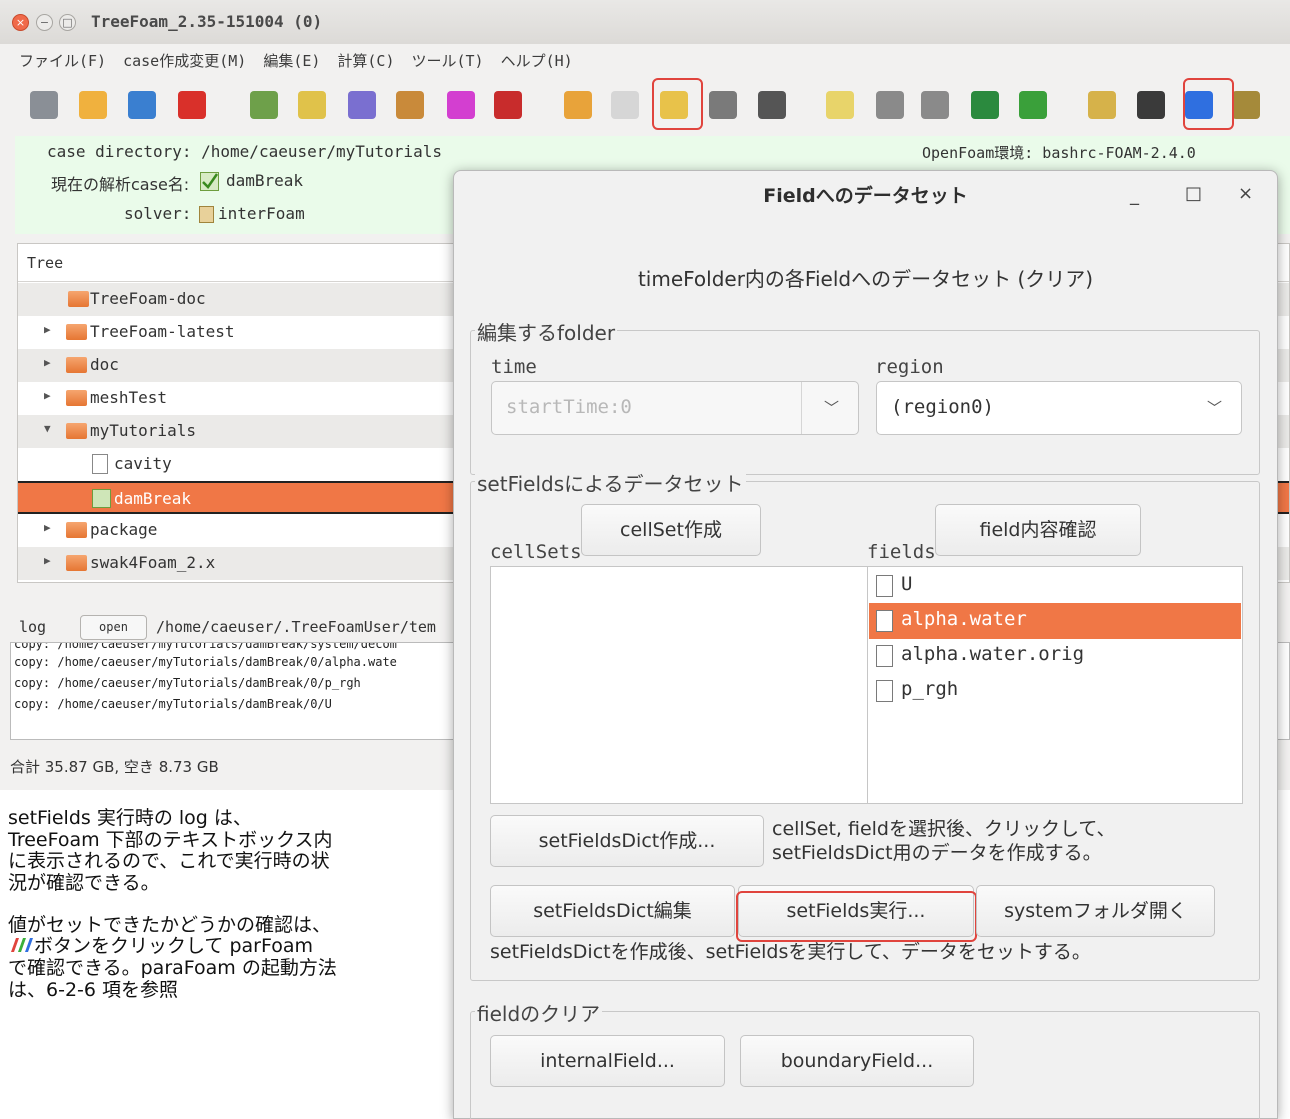 The image size is (1290, 1119). What do you see at coordinates (1055, 621) in the screenshot?
I see `field-item-alpha-water: alpha.water` at bounding box center [1055, 621].